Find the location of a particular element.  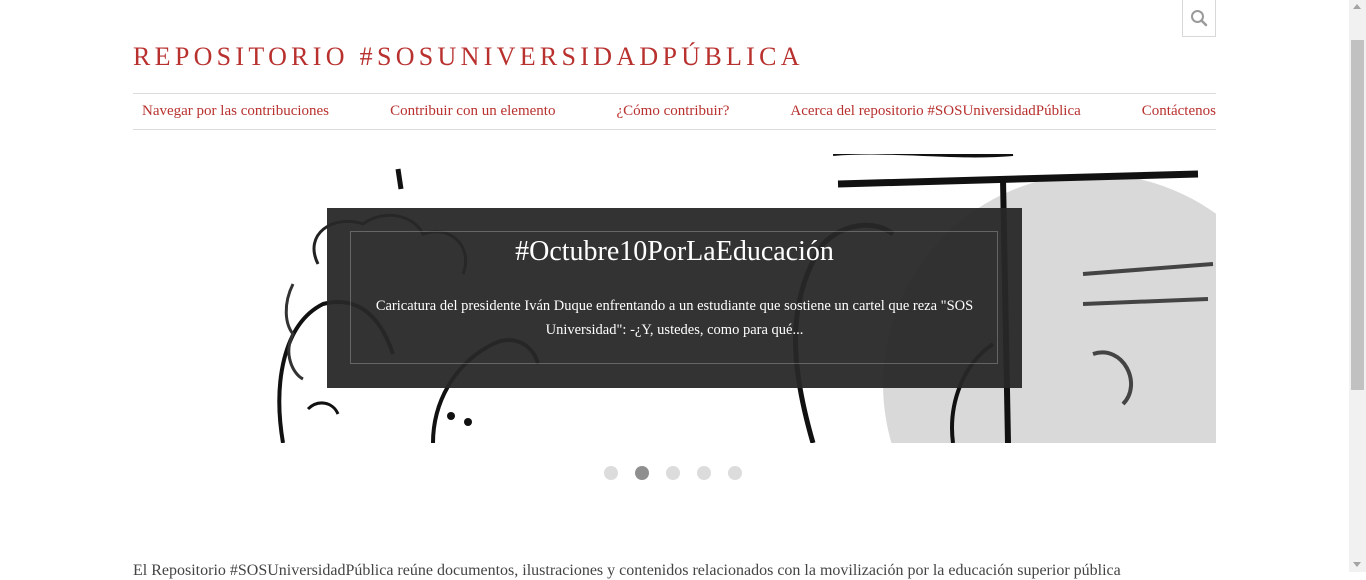

slide-title: #Octubre10PorLaEducación is located at coordinates (674, 252).